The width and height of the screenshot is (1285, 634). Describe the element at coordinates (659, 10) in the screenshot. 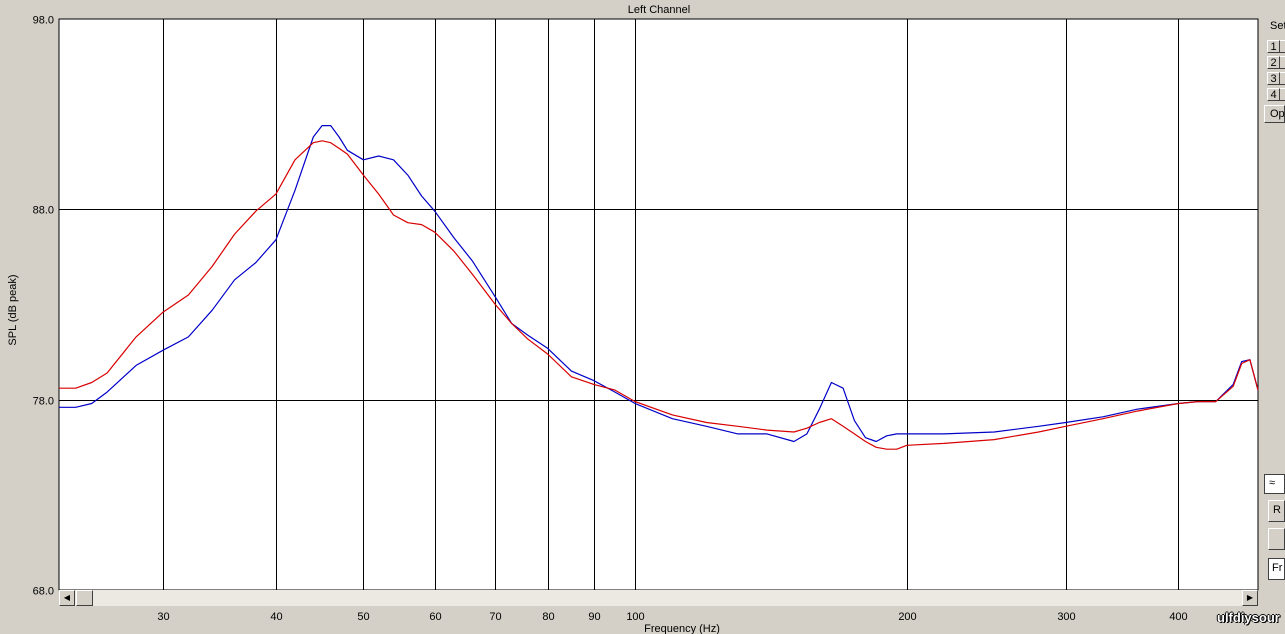

I see `chart-title: Left Channel` at that location.